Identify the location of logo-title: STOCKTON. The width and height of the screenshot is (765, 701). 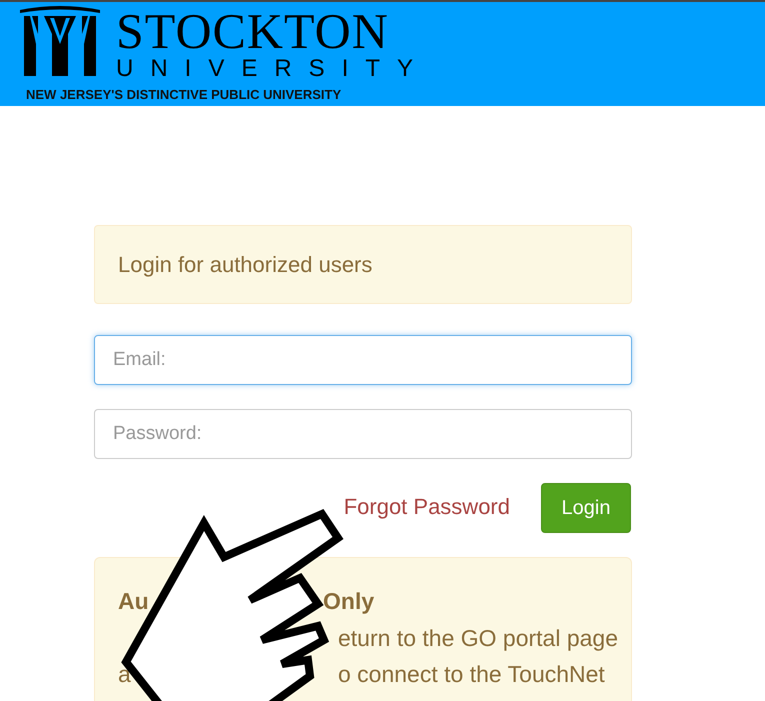
(253, 31).